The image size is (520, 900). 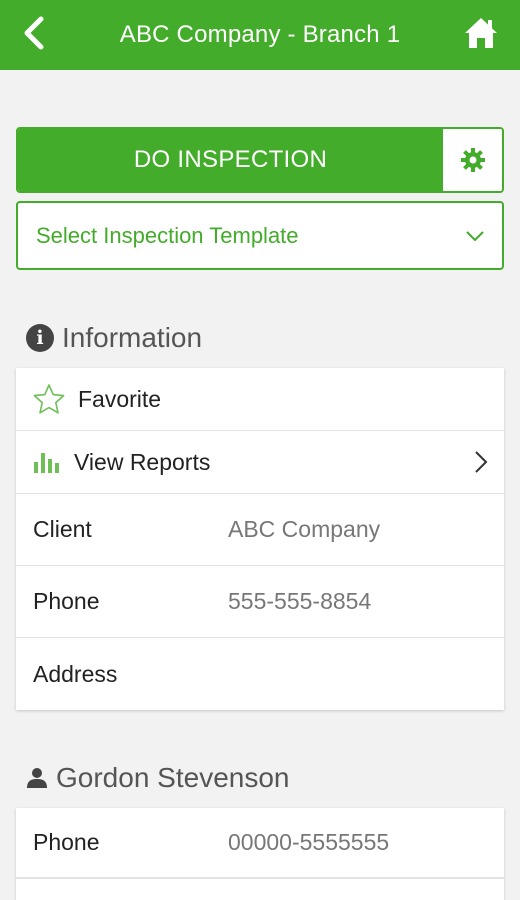 I want to click on back-button, so click(x=34, y=33).